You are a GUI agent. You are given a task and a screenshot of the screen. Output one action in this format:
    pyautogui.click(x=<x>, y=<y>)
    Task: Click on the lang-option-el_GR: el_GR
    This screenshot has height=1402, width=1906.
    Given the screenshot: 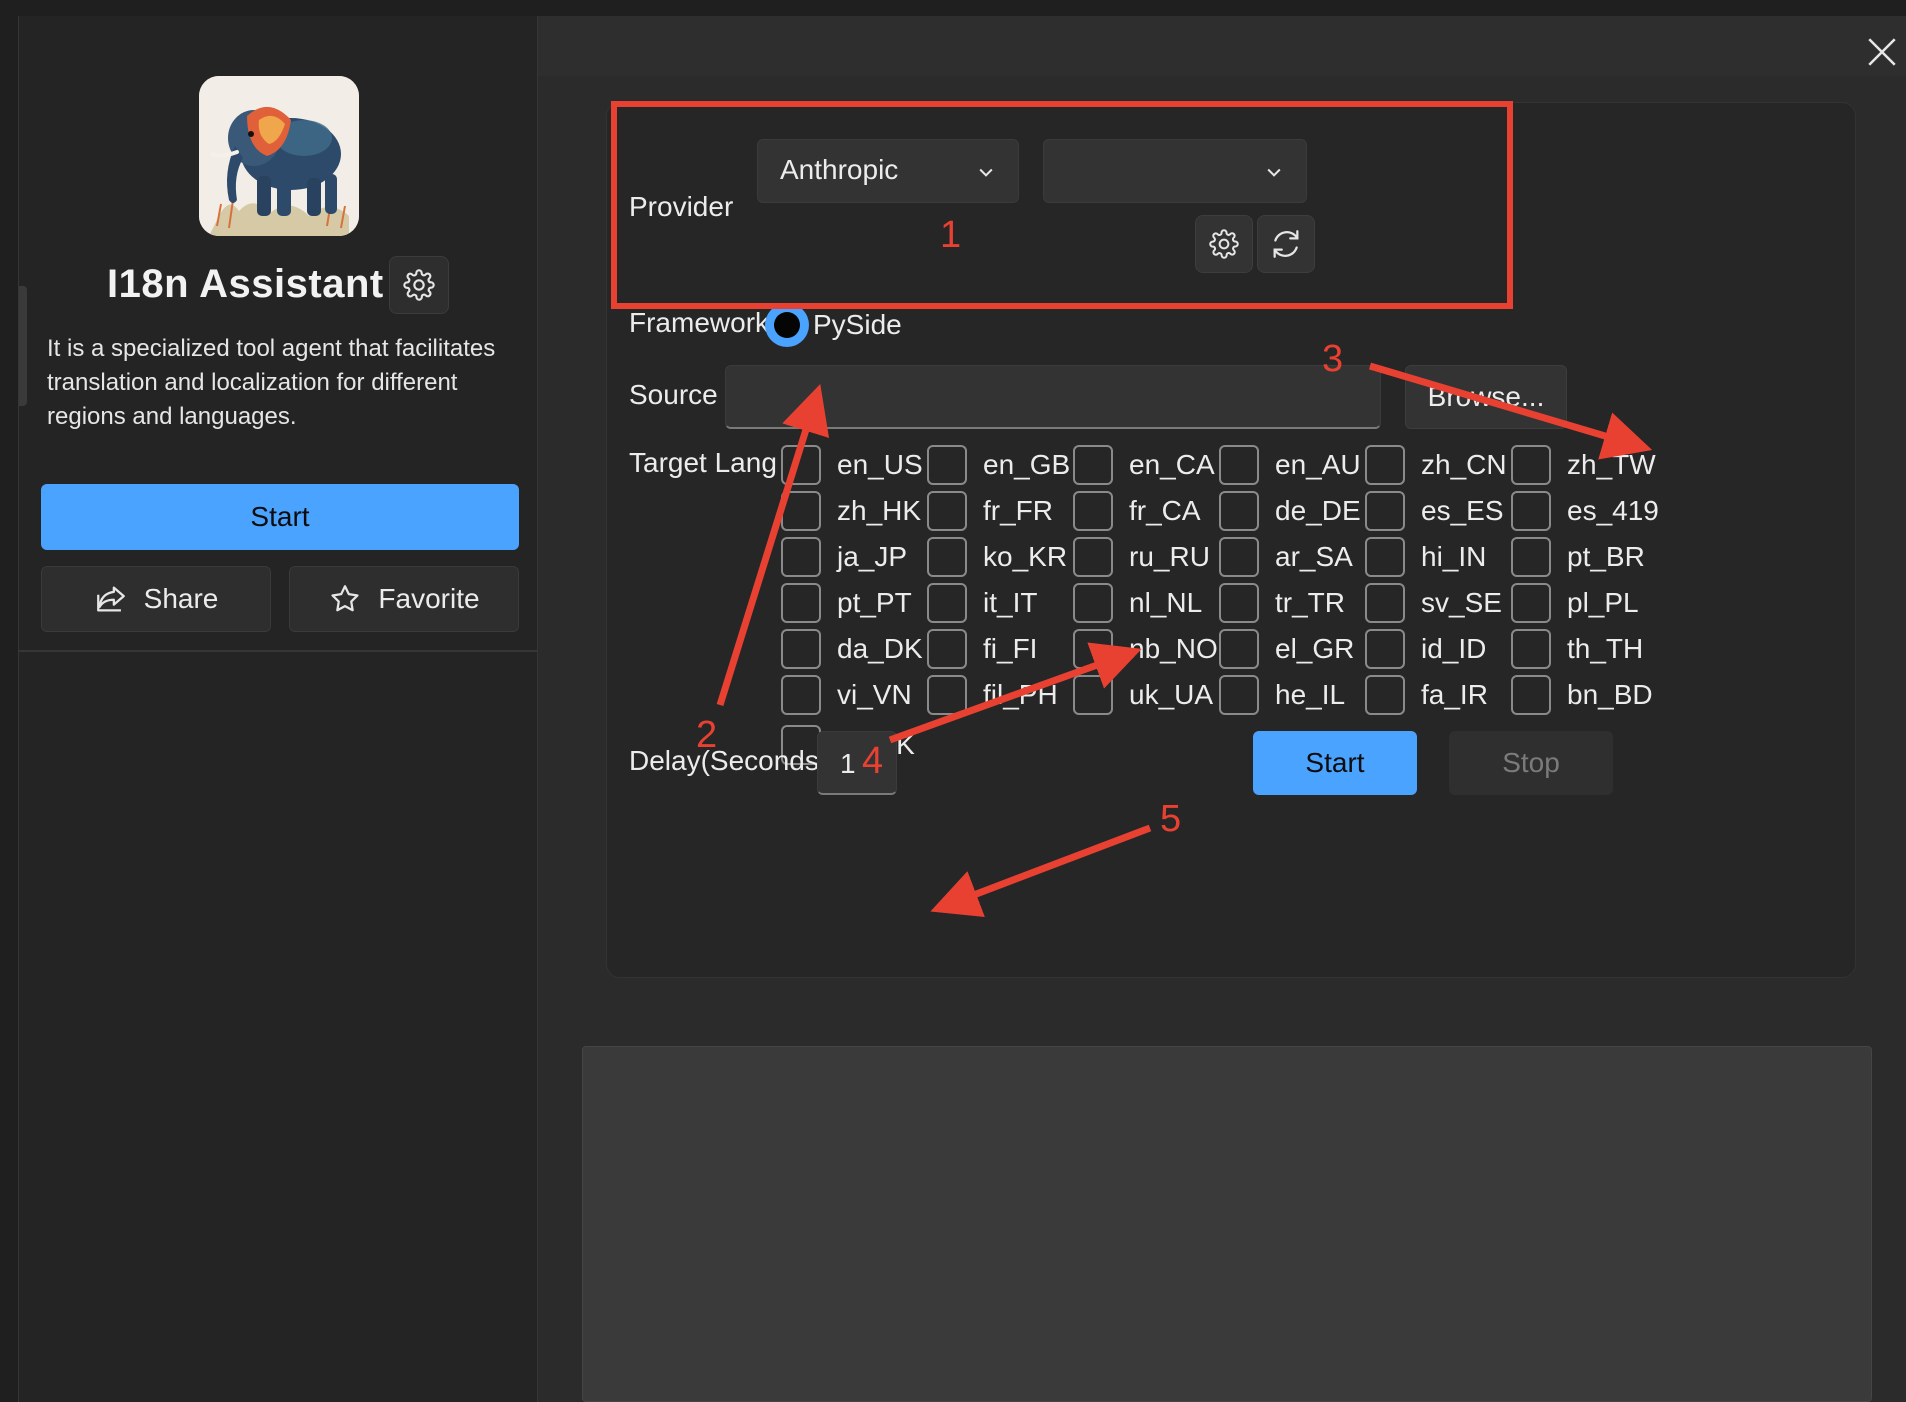 What is the action you would take?
    pyautogui.click(x=1292, y=649)
    